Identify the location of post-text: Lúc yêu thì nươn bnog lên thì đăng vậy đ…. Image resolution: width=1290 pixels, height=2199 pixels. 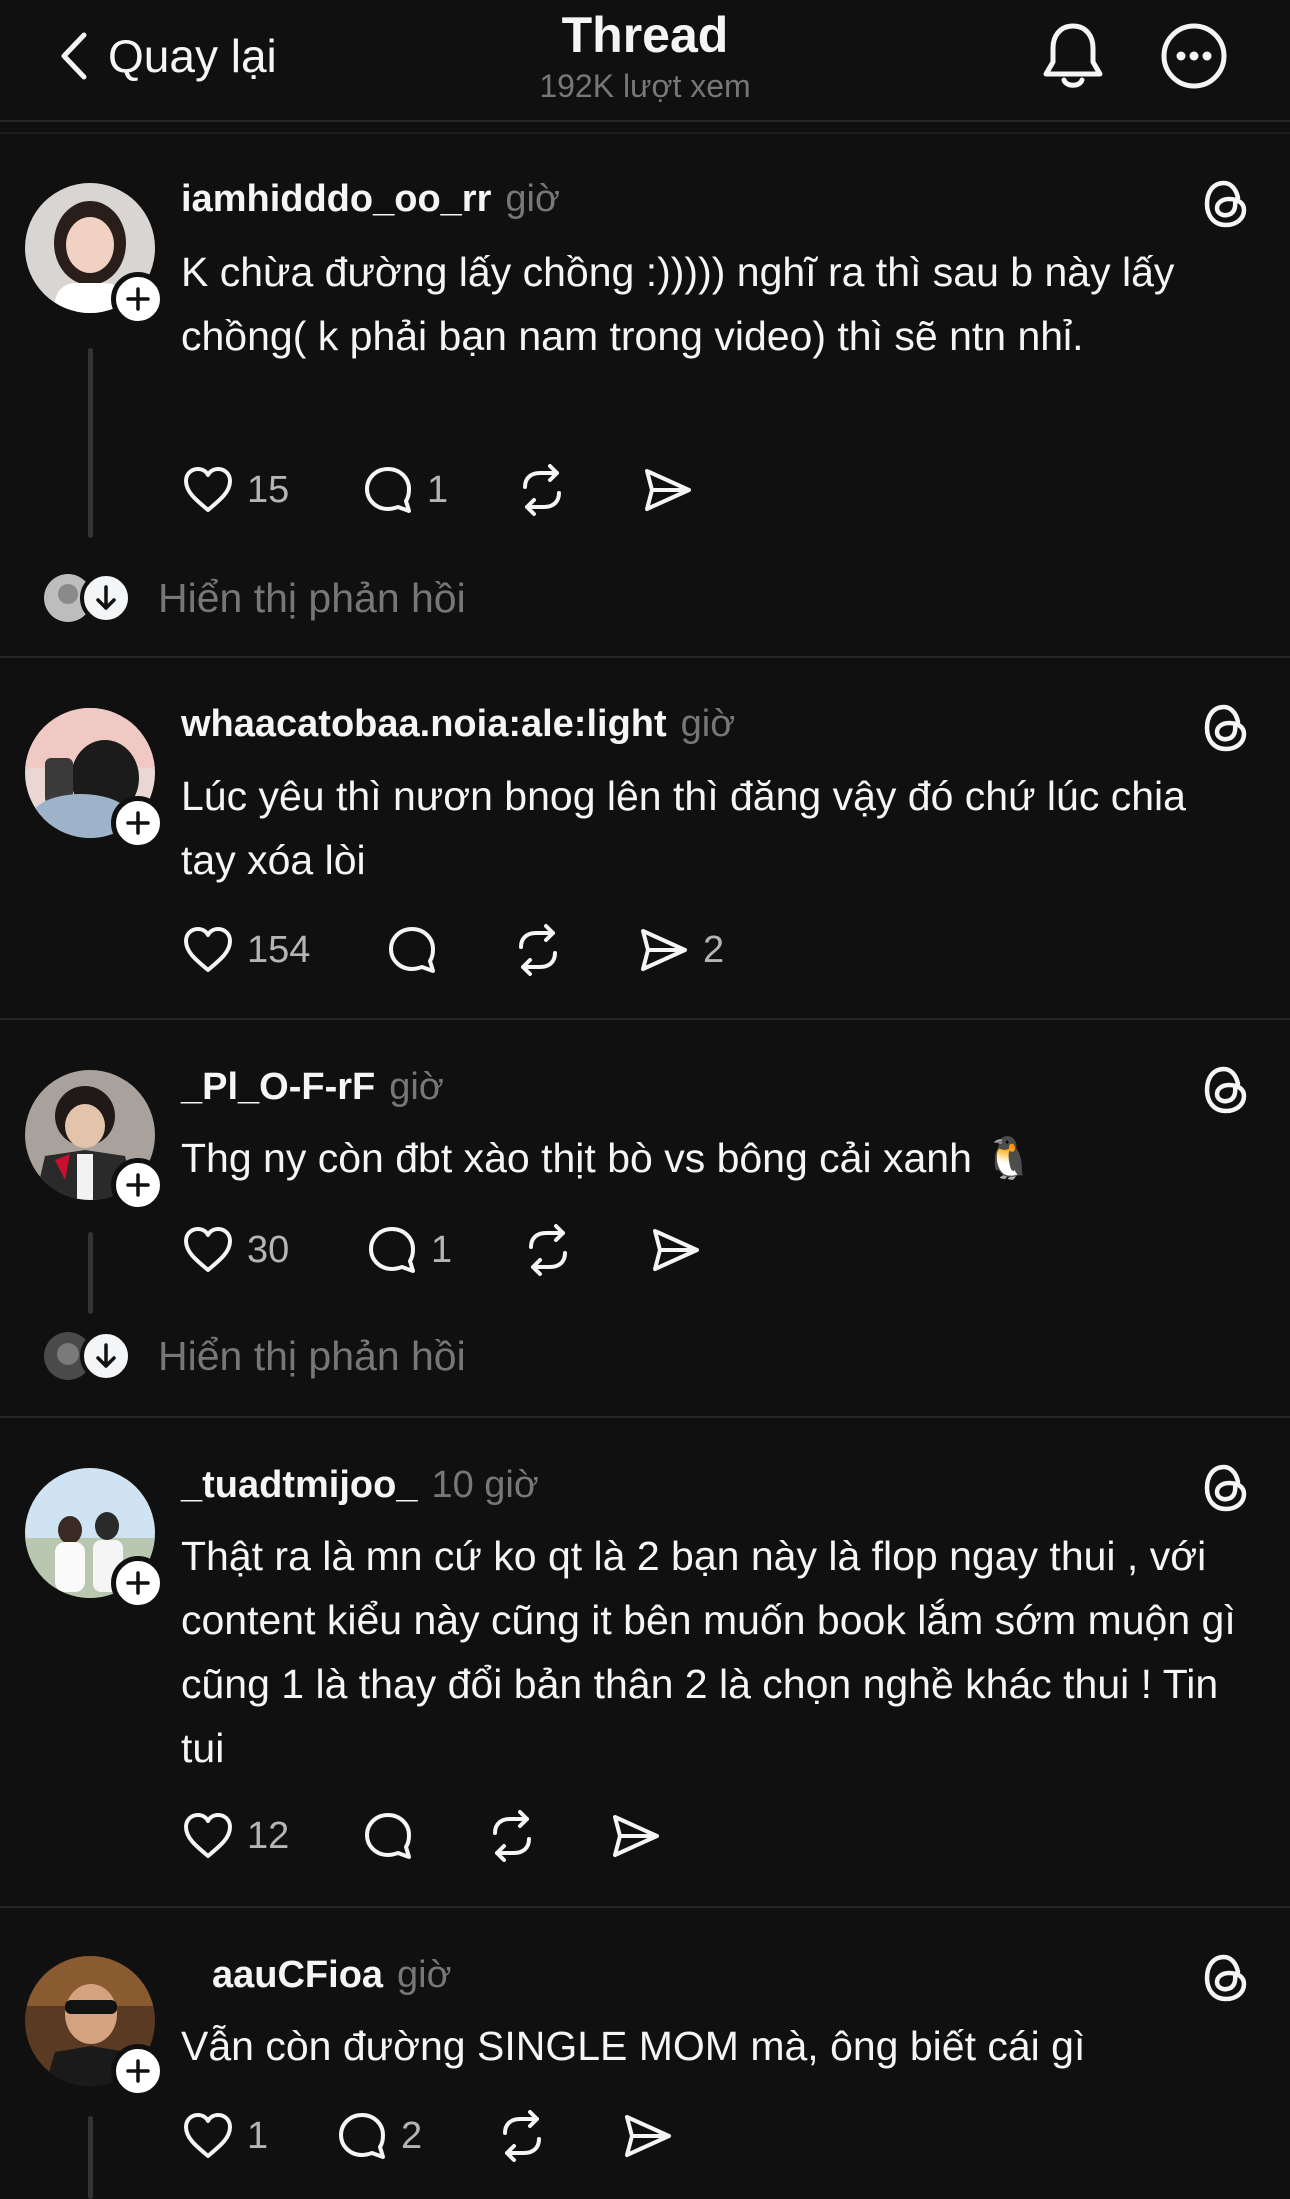
(683, 828).